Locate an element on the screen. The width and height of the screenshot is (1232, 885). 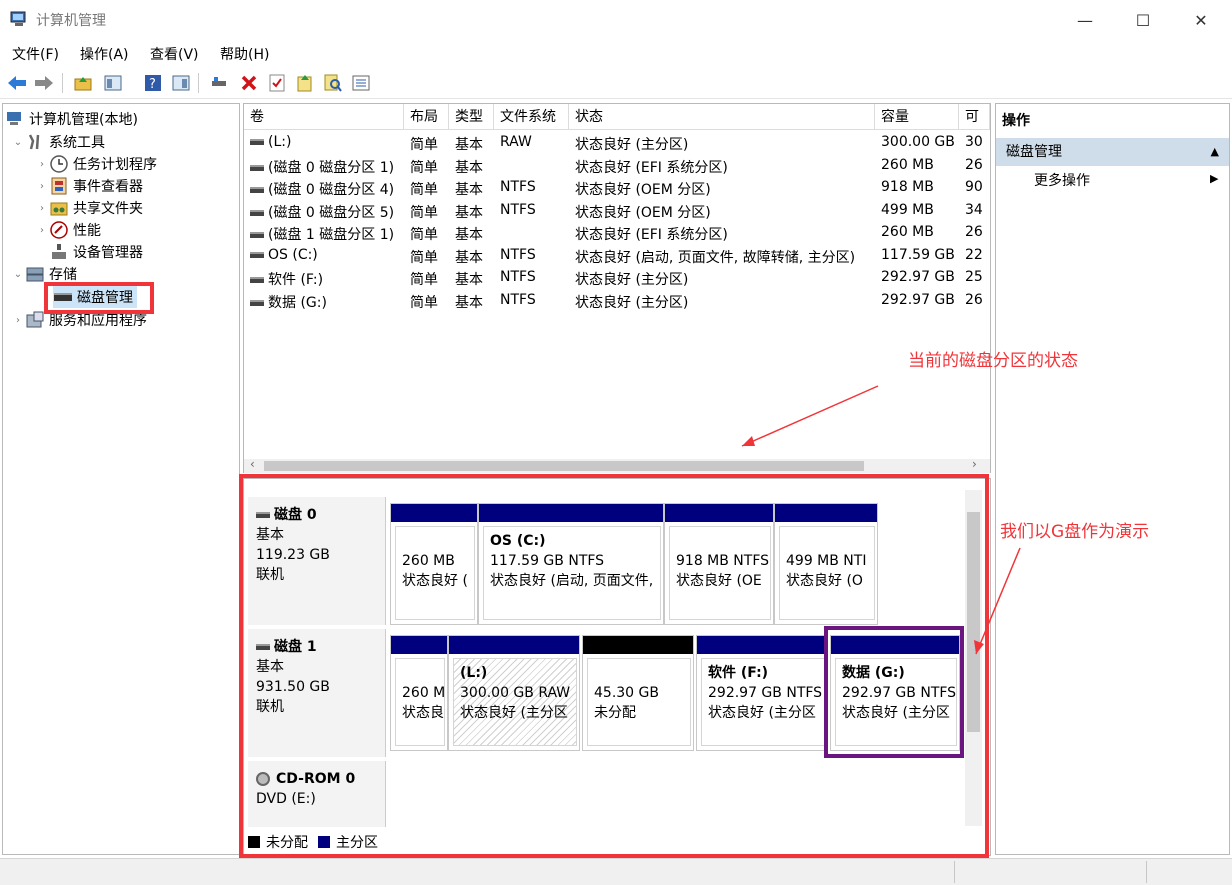
annotation-arrows is located at coordinates (881, 520).